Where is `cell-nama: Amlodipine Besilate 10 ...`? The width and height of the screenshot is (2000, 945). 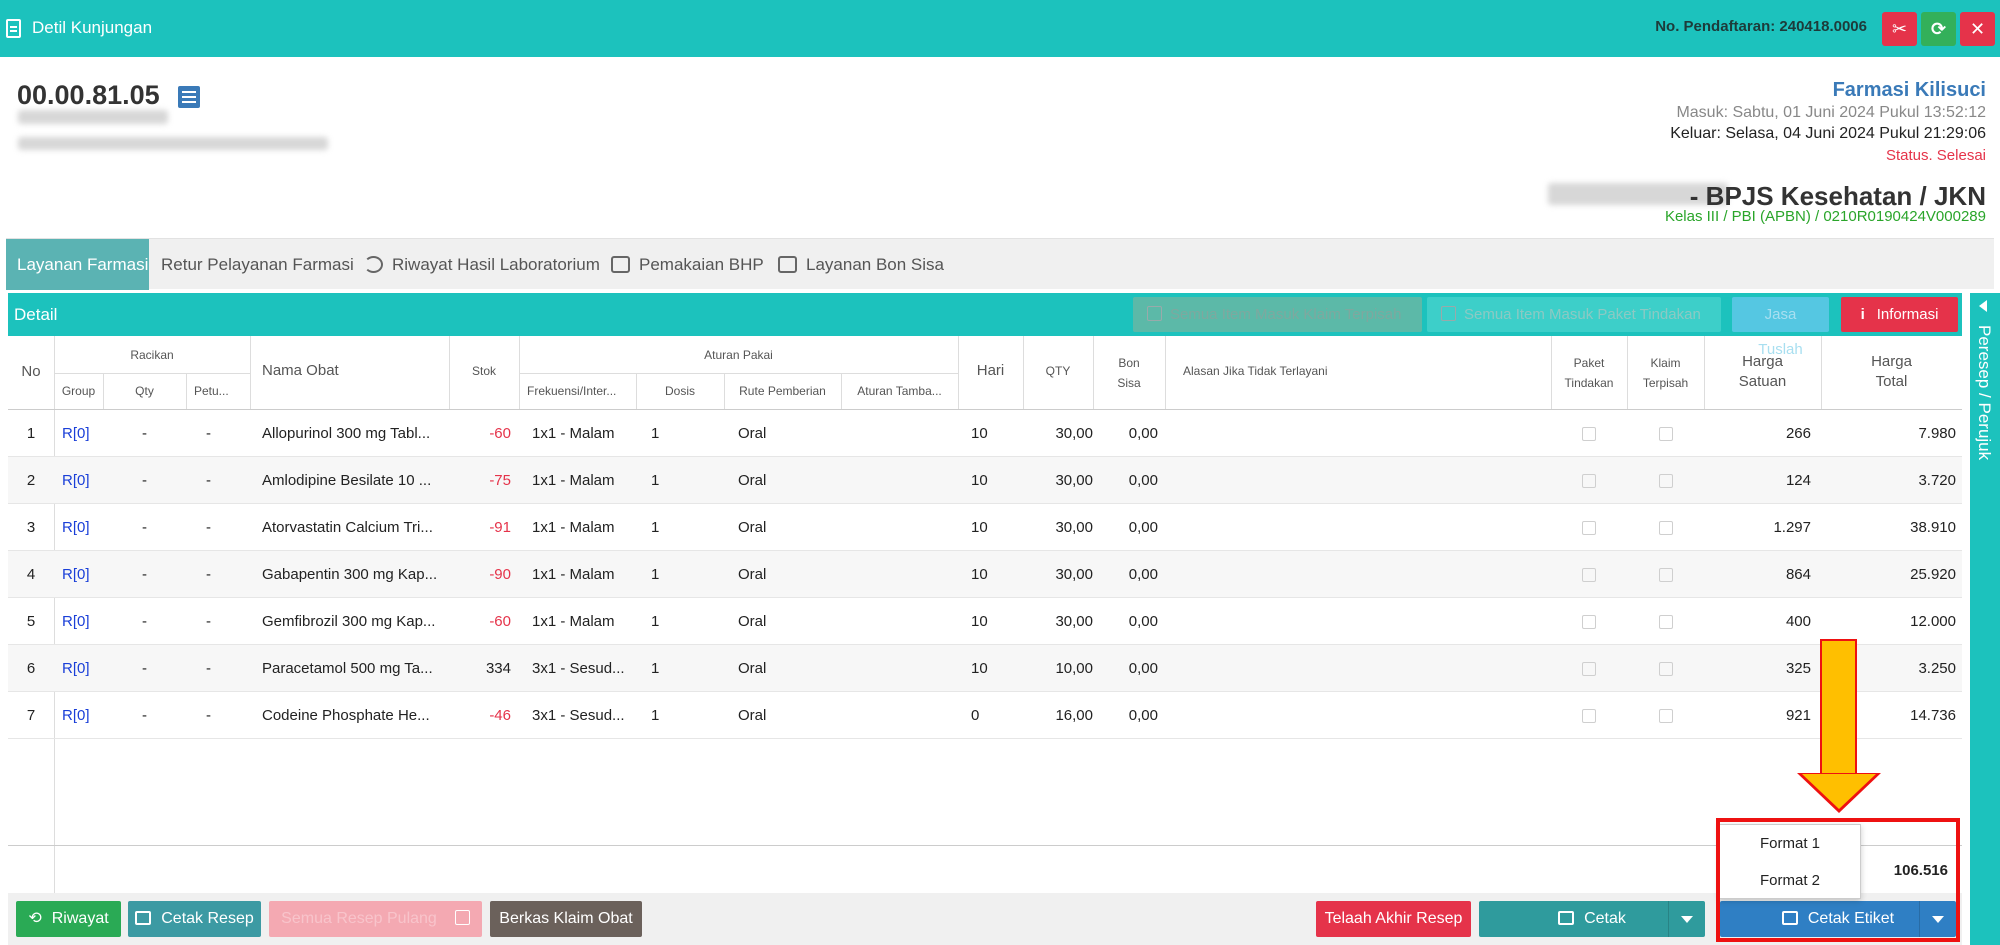 cell-nama: Amlodipine Besilate 10 ... is located at coordinates (347, 480).